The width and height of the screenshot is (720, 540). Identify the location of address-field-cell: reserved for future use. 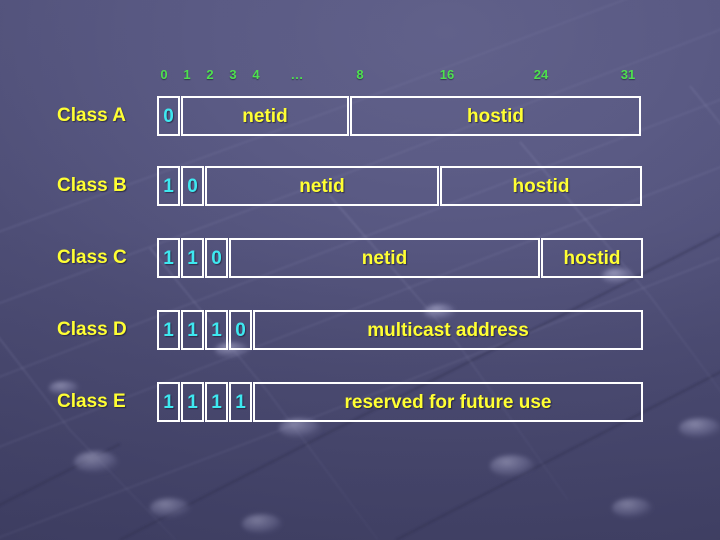
(448, 402).